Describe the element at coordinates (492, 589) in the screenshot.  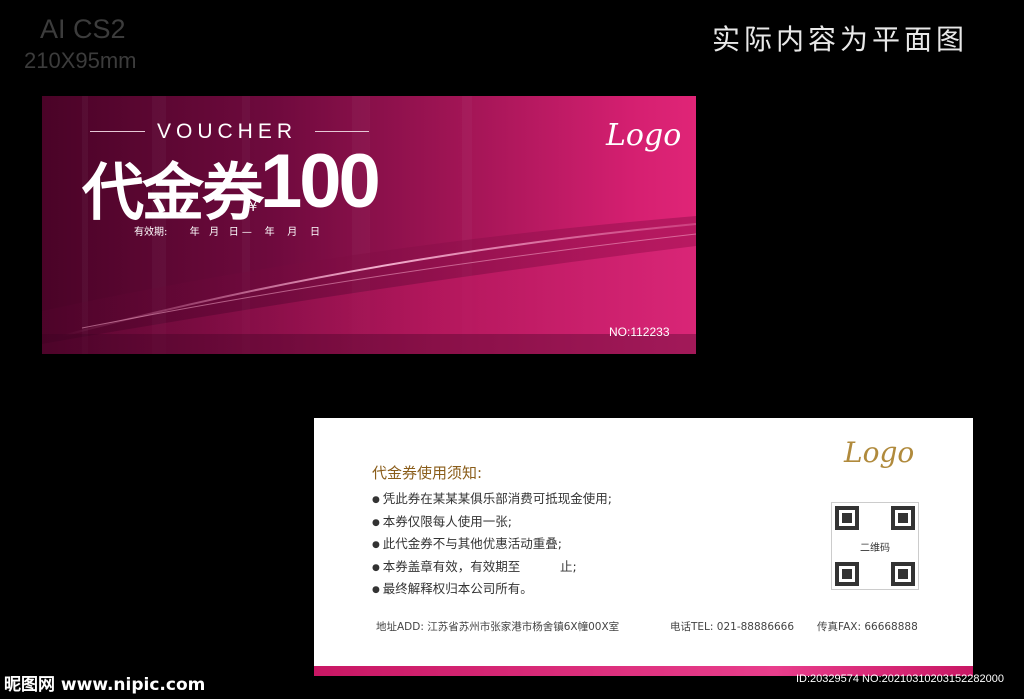
I see `rule-item: 最终解释权归本公司所有。` at that location.